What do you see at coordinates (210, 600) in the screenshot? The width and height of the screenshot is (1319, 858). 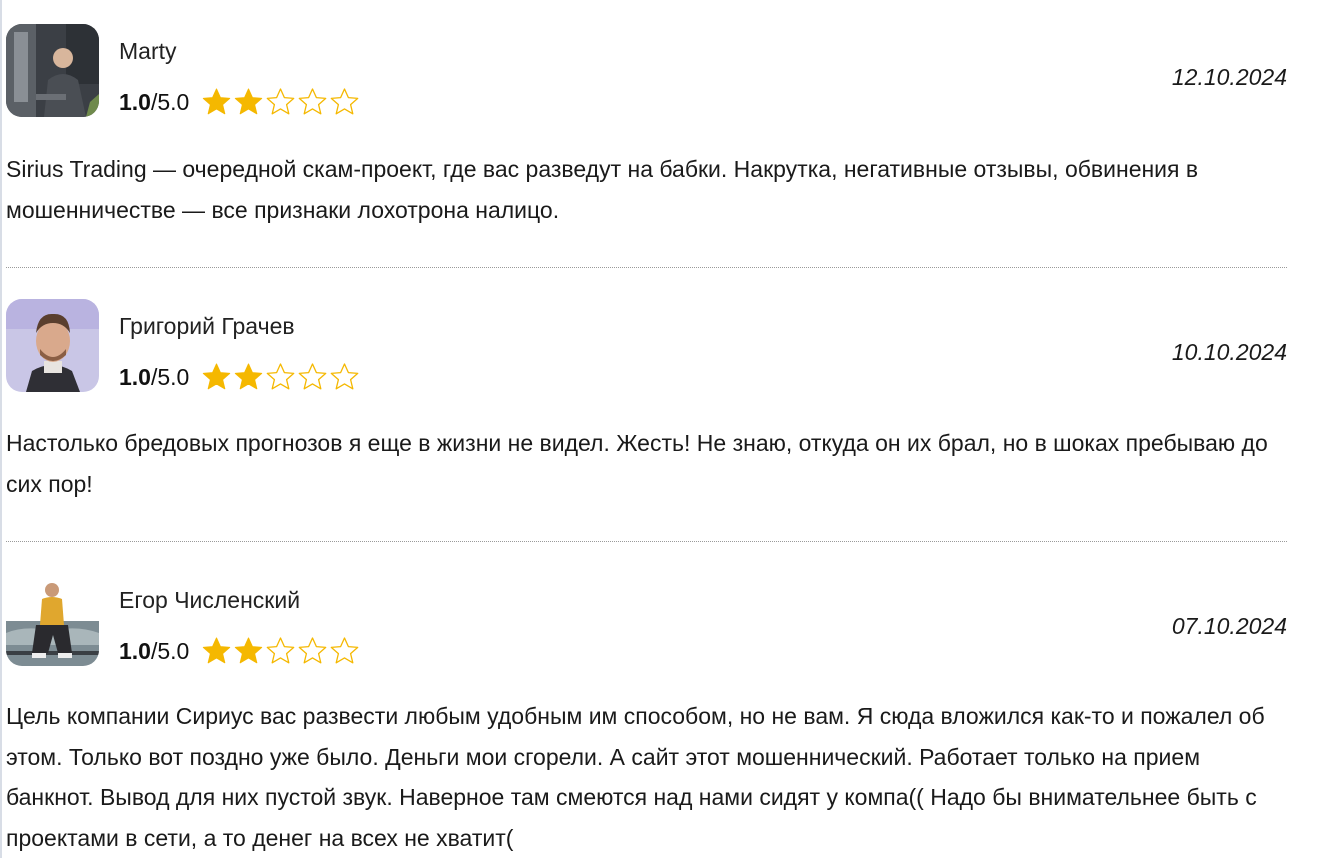 I see `author-name: Егор Численский` at bounding box center [210, 600].